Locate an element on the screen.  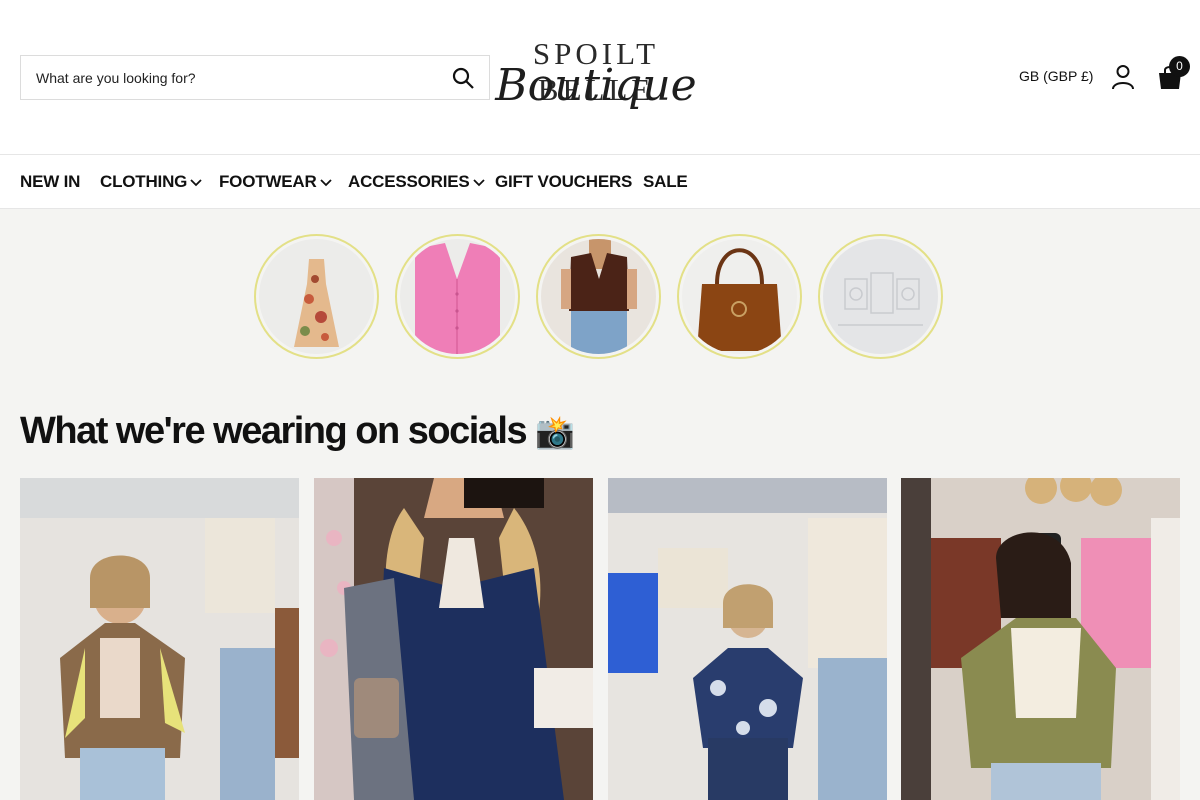
search-input is located at coordinates (231, 77).